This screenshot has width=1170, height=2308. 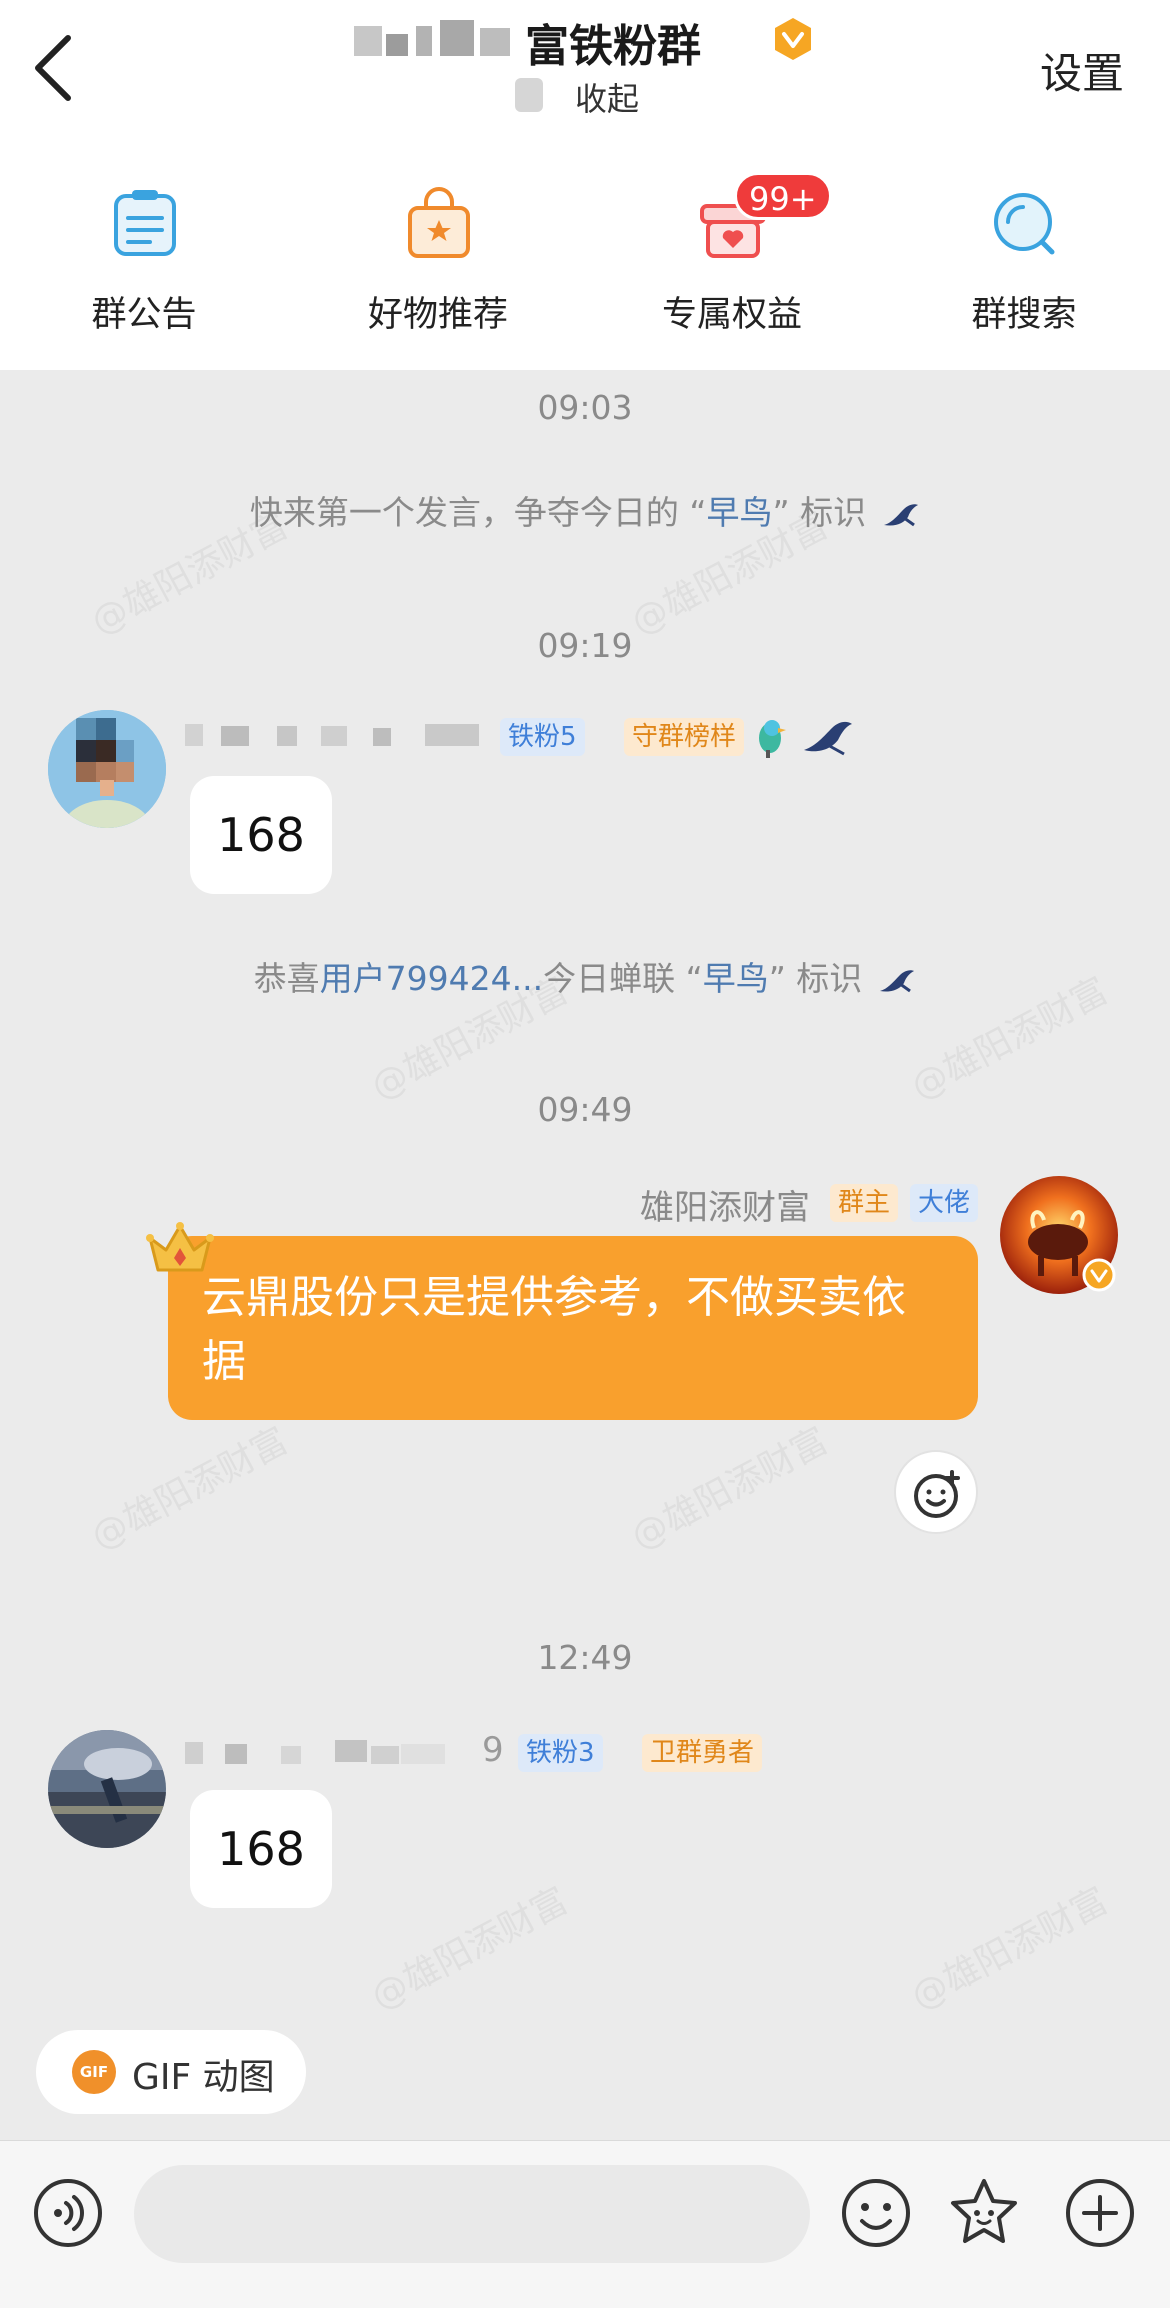 What do you see at coordinates (53, 68) in the screenshot?
I see `chevron-left-icon` at bounding box center [53, 68].